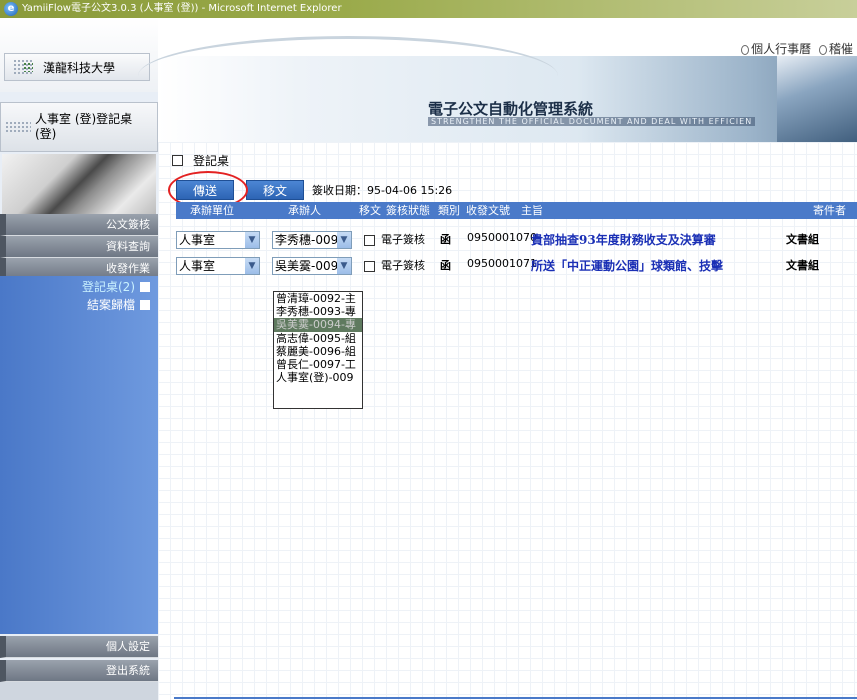 Image resolution: width=857 pixels, height=700 pixels. What do you see at coordinates (382, 190) in the screenshot?
I see `sign-date: 簽收日期：95-04-06 15:26` at bounding box center [382, 190].